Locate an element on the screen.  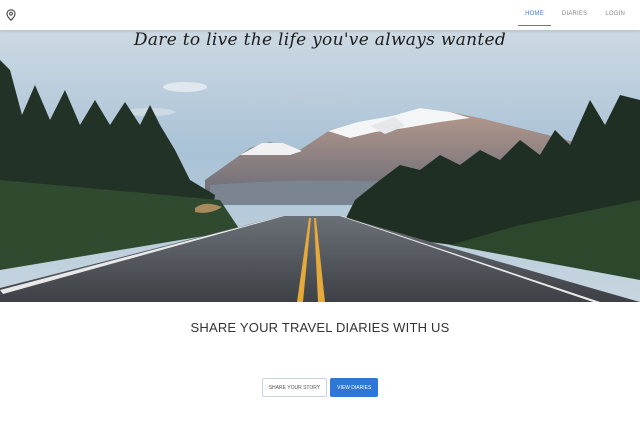
cta-buttons: SHARE YOUR STORY VIEW DIARIES is located at coordinates (320, 387).